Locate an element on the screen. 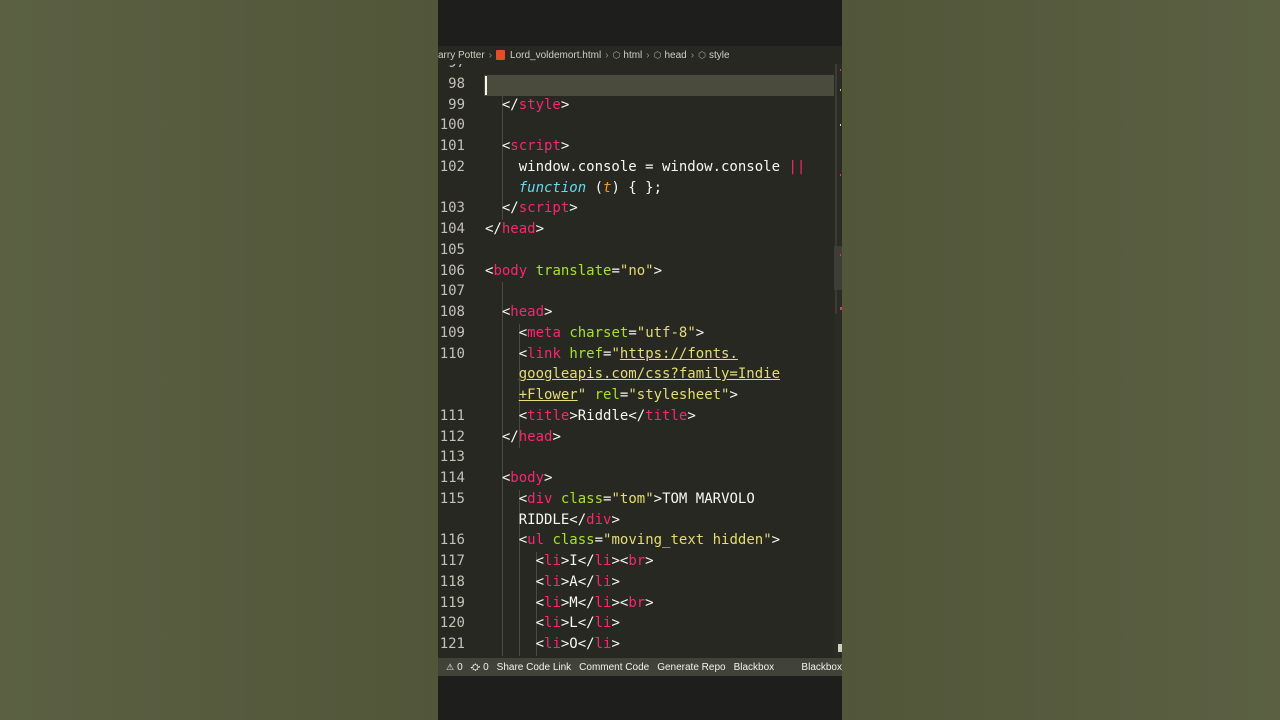  line-number: 105 is located at coordinates (452, 249).